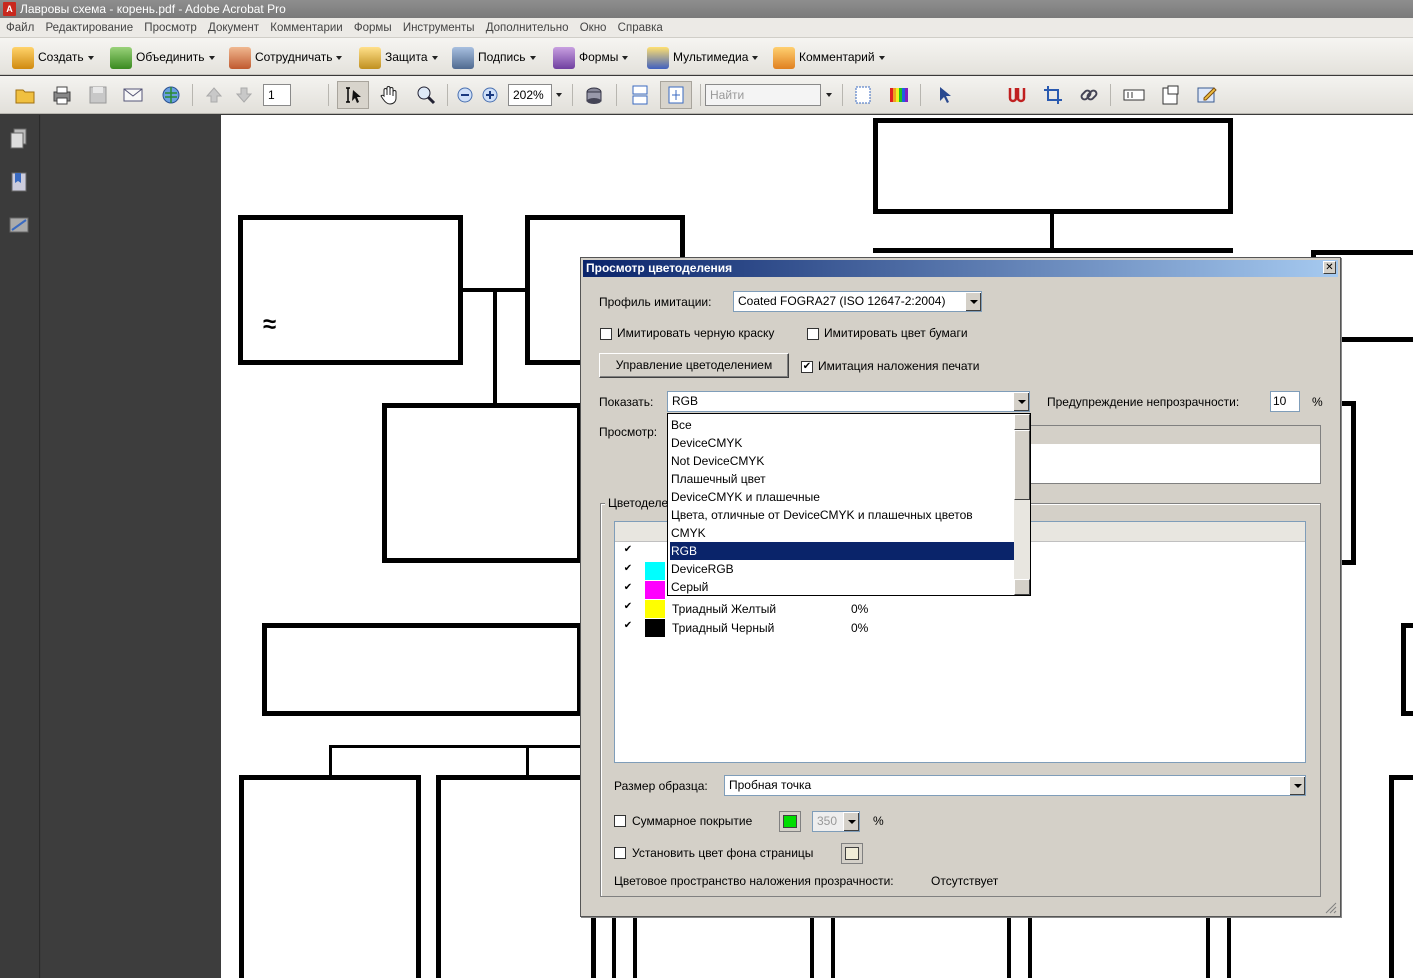 This screenshot has width=1413, height=978. I want to click on menu-window: Окно, so click(590, 28).